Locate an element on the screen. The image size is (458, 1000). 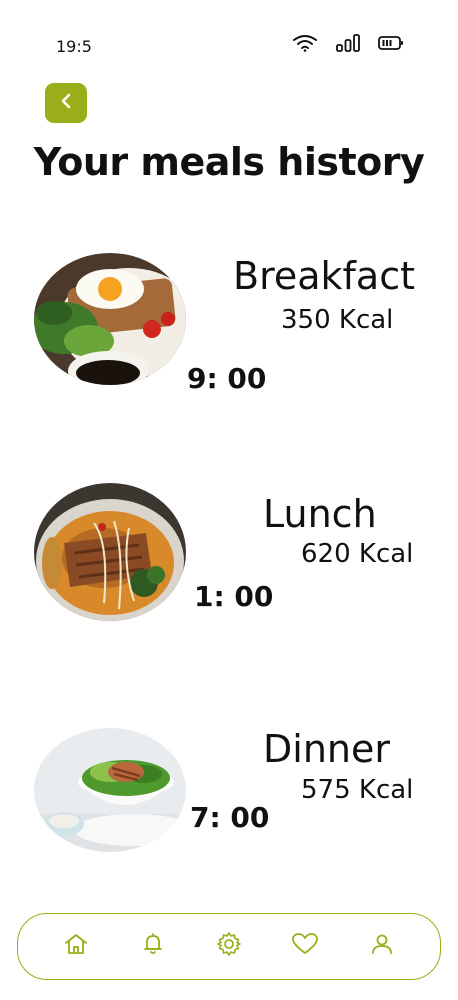
back-button is located at coordinates (66, 103).